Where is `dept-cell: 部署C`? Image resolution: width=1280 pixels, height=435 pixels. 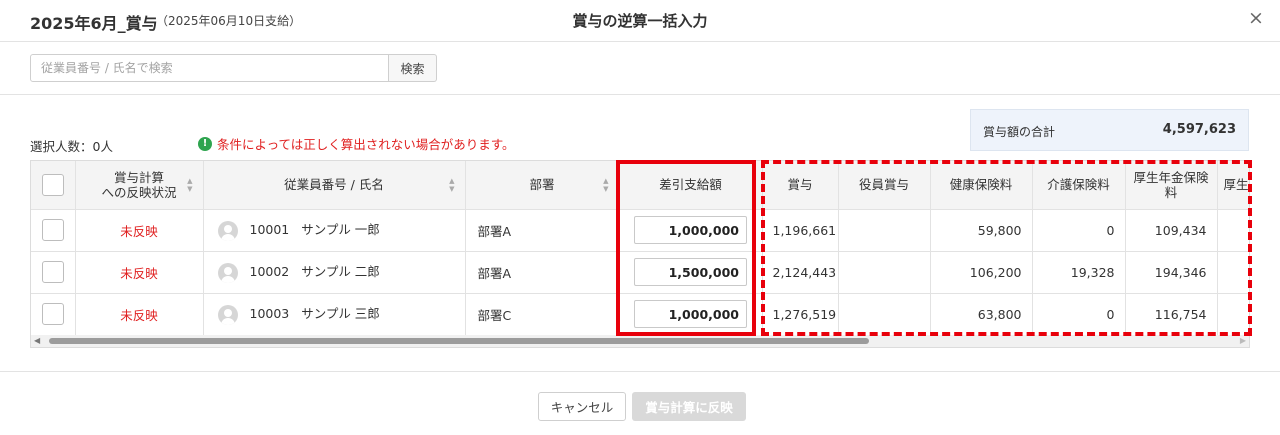
dept-cell: 部署C is located at coordinates (542, 314).